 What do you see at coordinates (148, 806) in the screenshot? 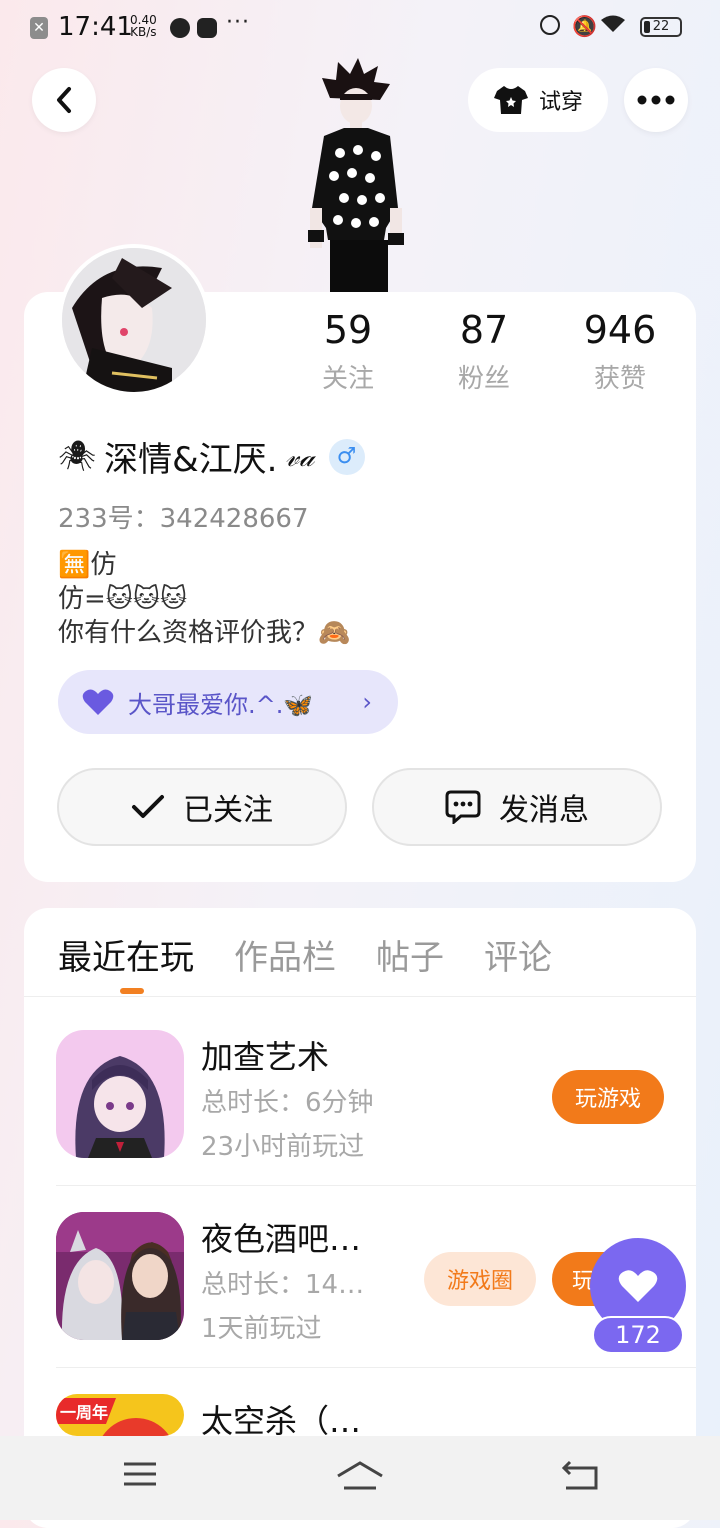
I see `check-icon` at bounding box center [148, 806].